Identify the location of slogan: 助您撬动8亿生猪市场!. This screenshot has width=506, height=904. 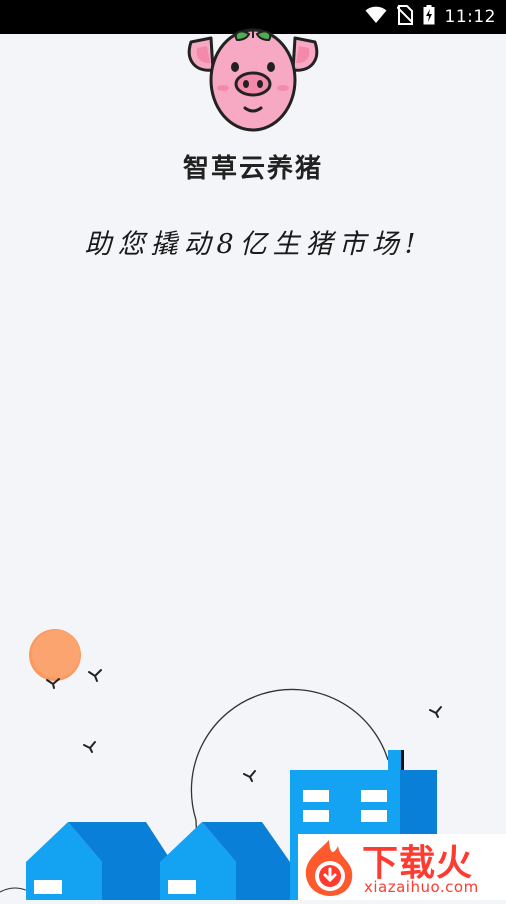
(253, 244).